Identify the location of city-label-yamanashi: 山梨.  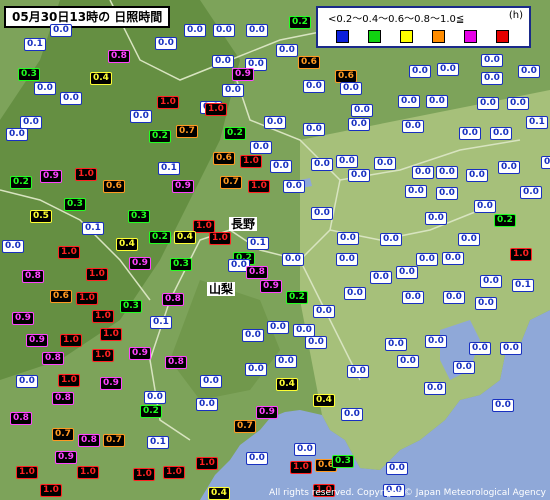
(221, 289).